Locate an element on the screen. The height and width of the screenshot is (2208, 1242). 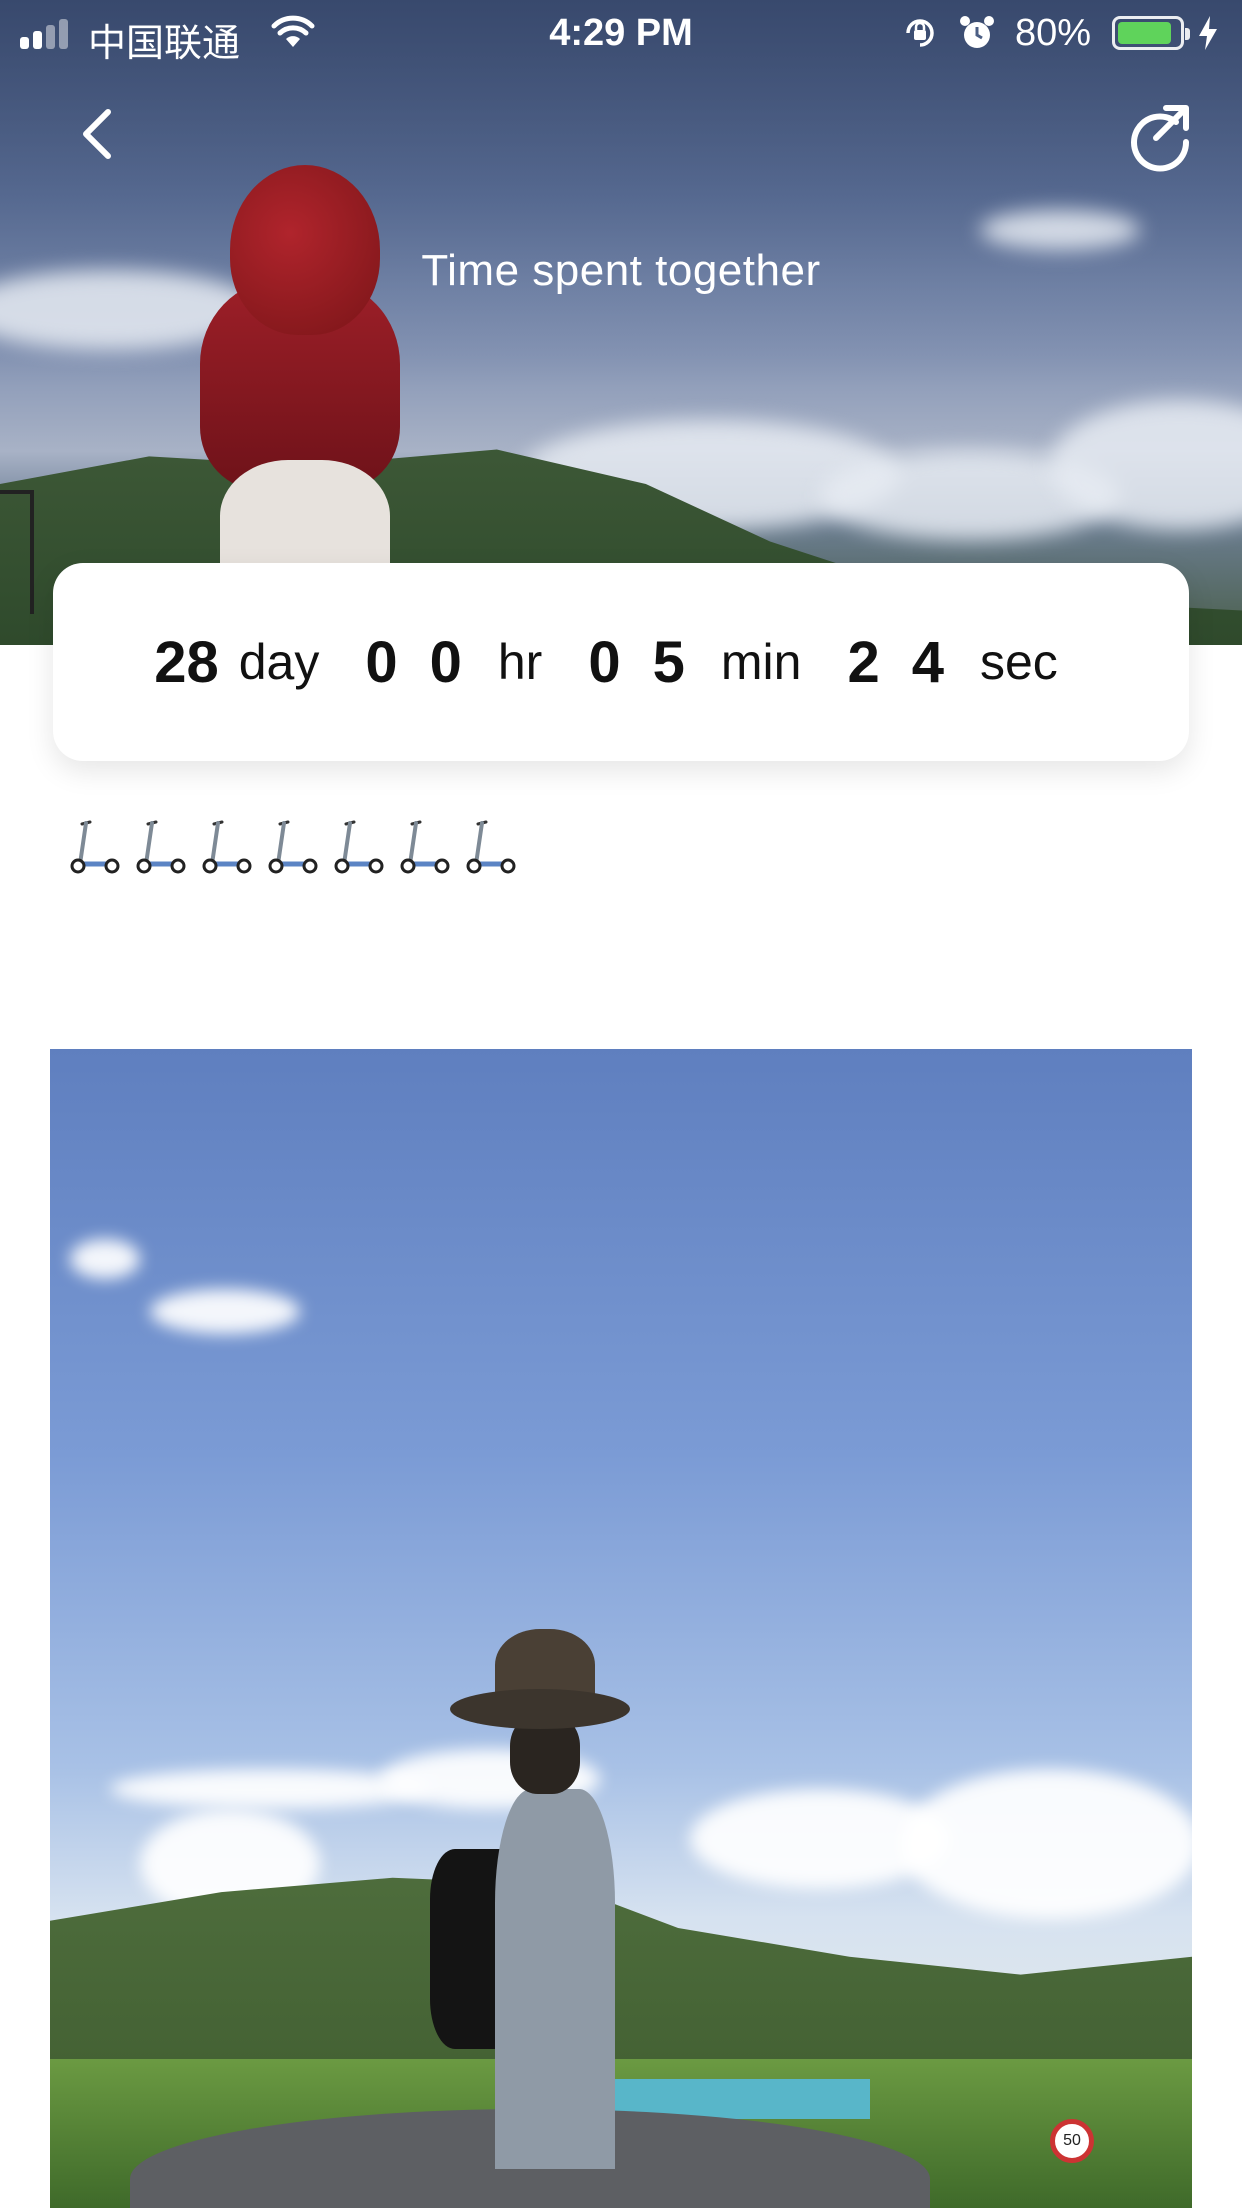
share-icon is located at coordinates (1160, 138).